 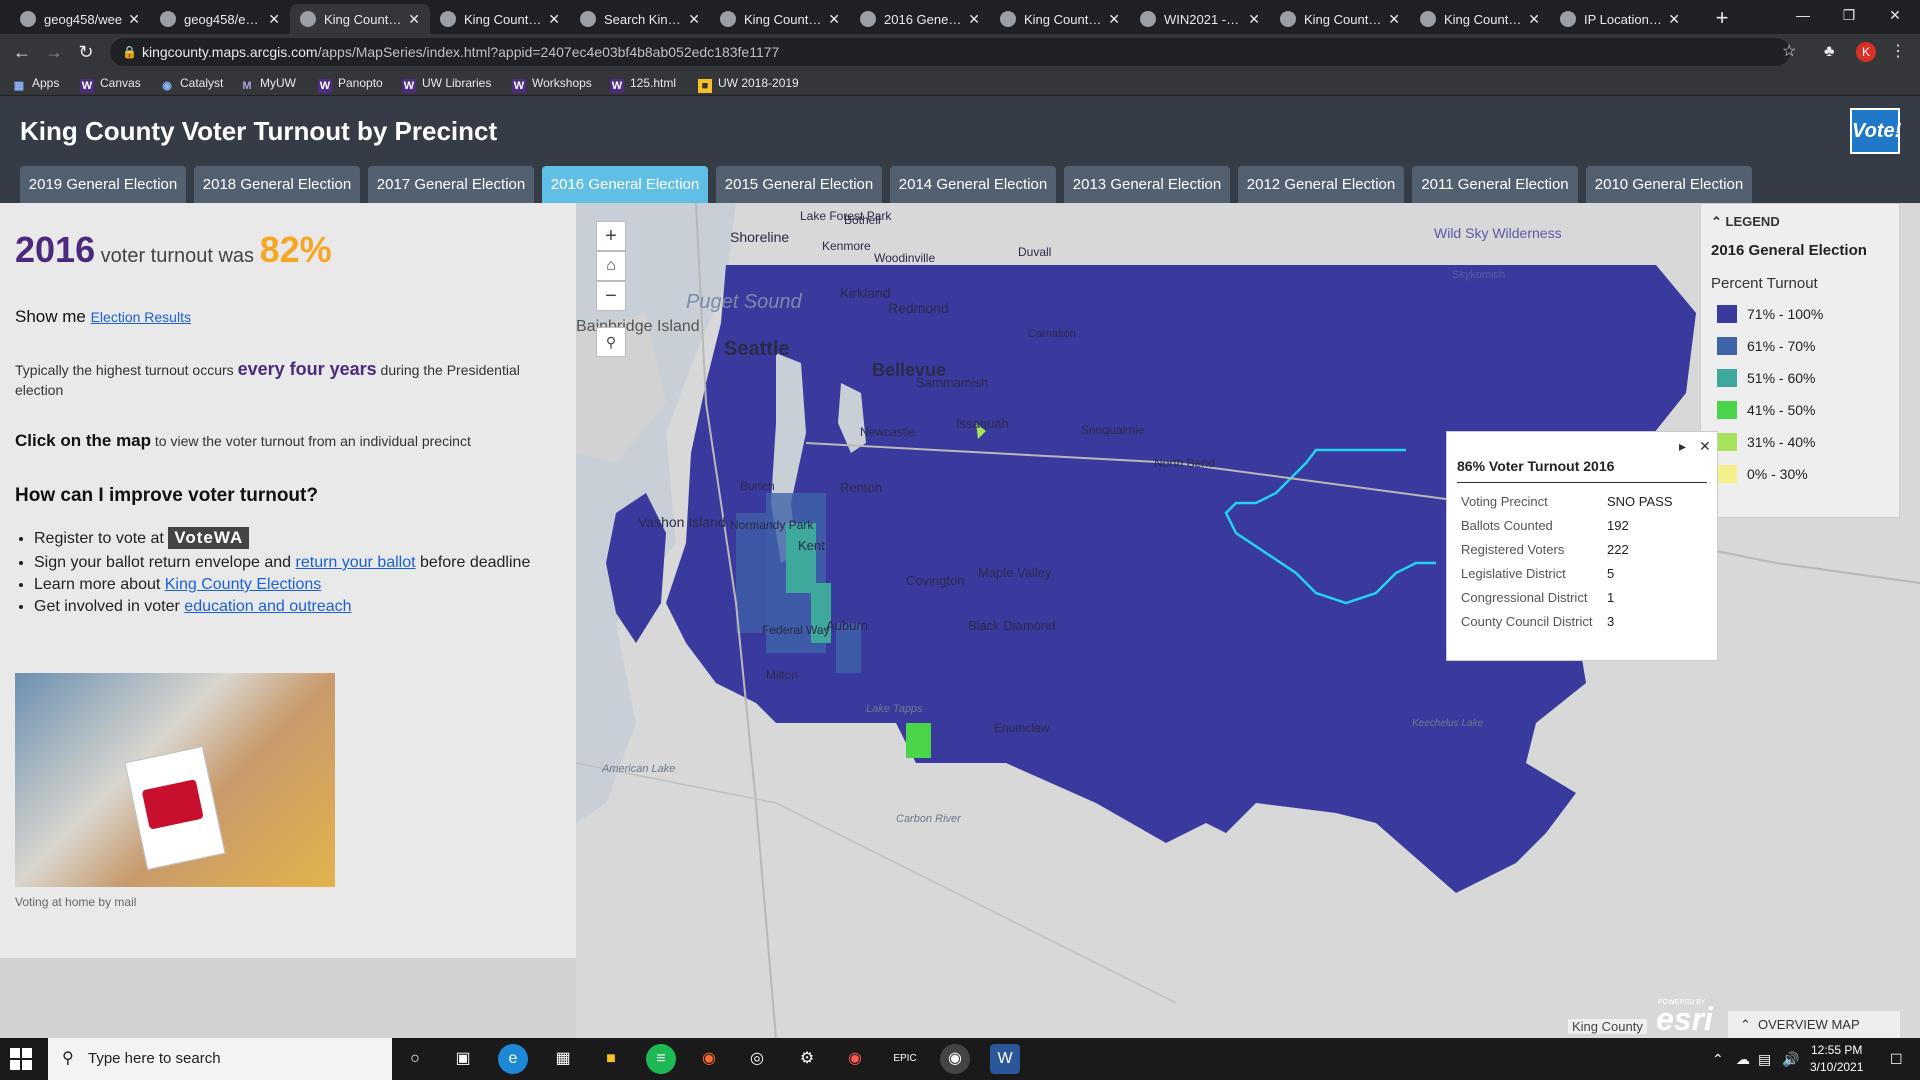 I want to click on task-view-icon: ▣, so click(x=463, y=1059).